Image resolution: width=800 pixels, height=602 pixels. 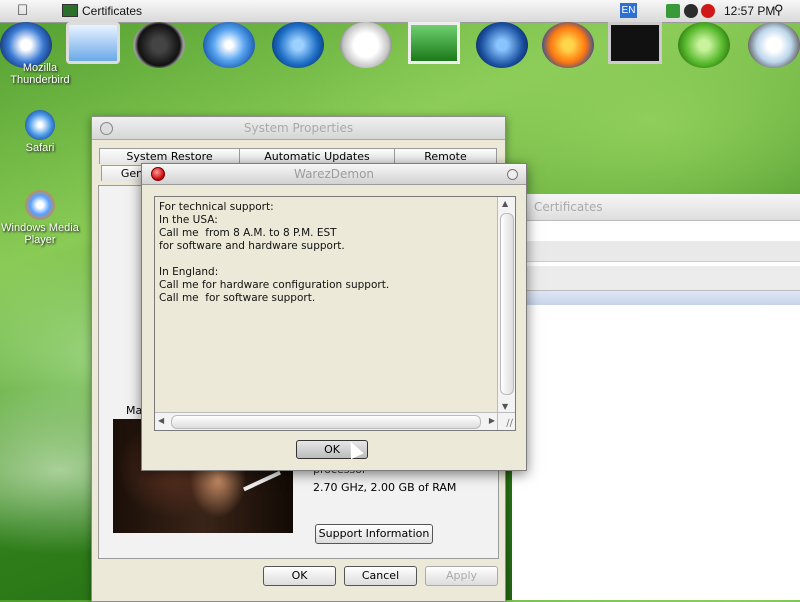 What do you see at coordinates (691, 11) in the screenshot?
I see `volume-tray-icon` at bounding box center [691, 11].